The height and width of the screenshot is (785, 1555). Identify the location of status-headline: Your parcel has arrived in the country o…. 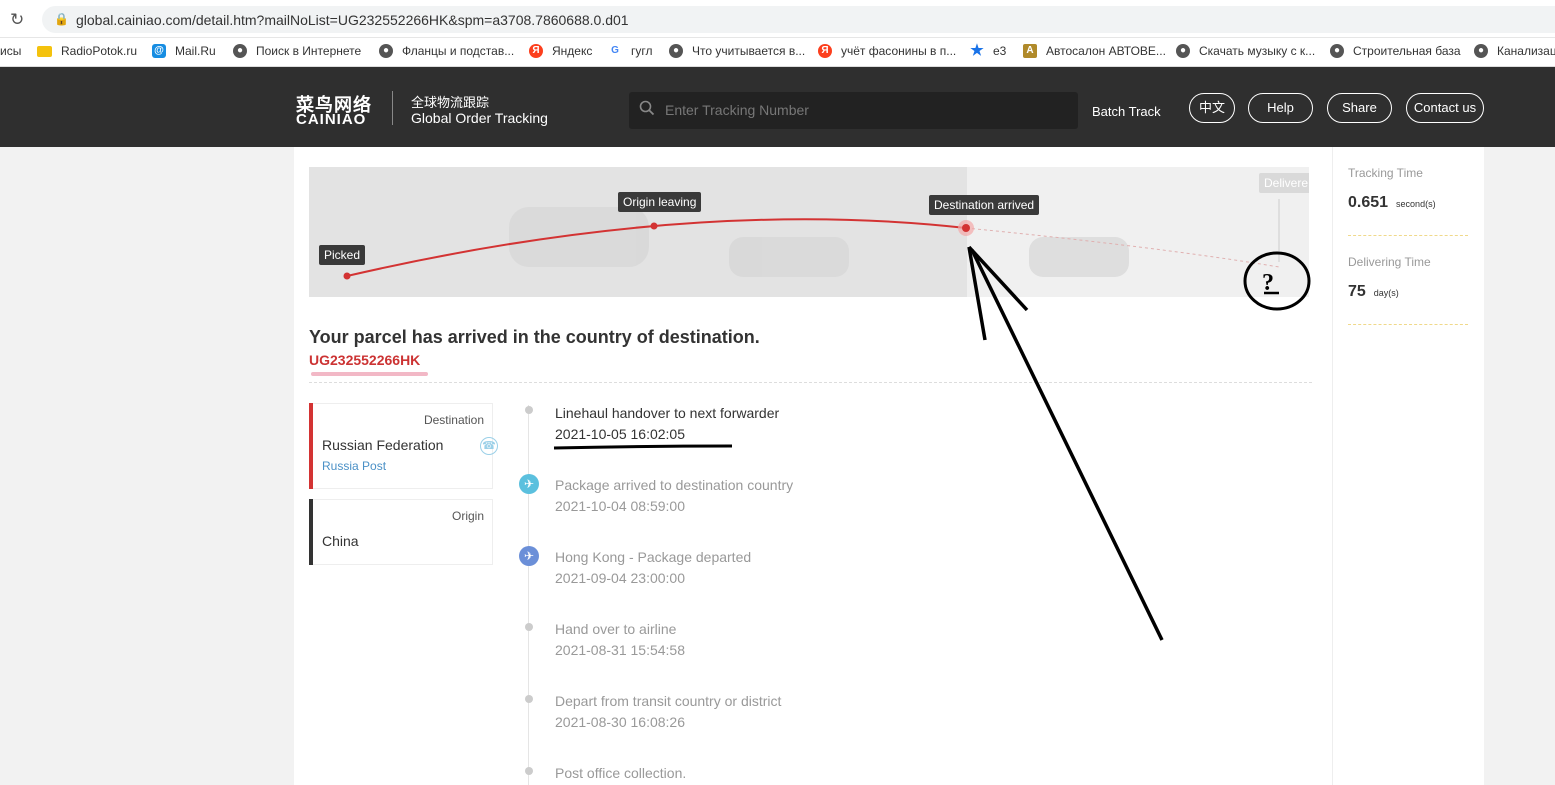
(534, 337).